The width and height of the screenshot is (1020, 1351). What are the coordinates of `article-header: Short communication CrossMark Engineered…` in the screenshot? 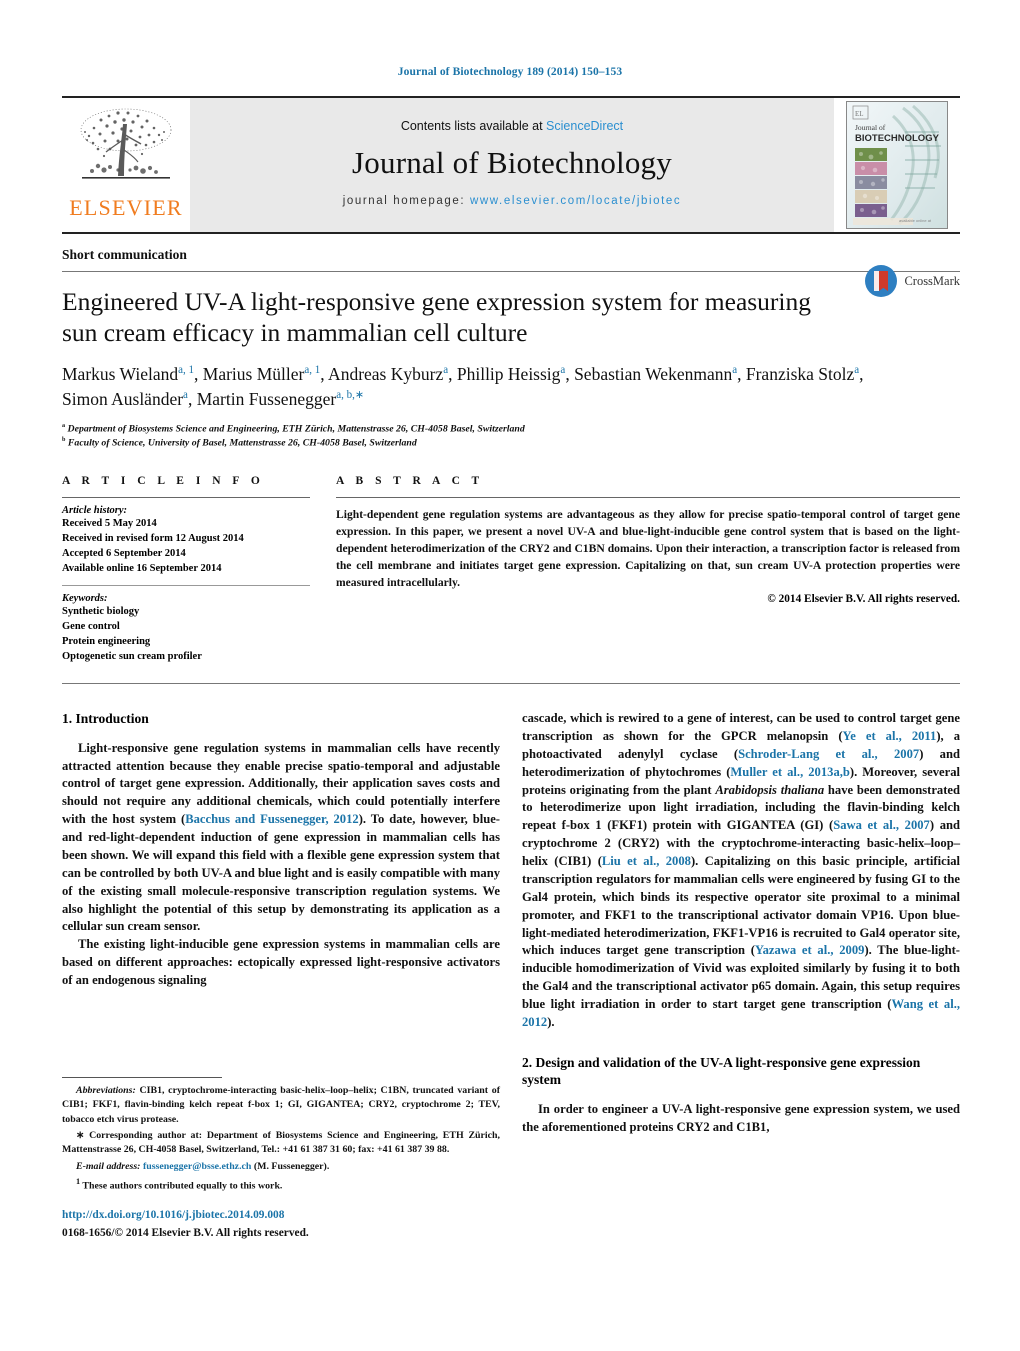 It's located at (511, 342).